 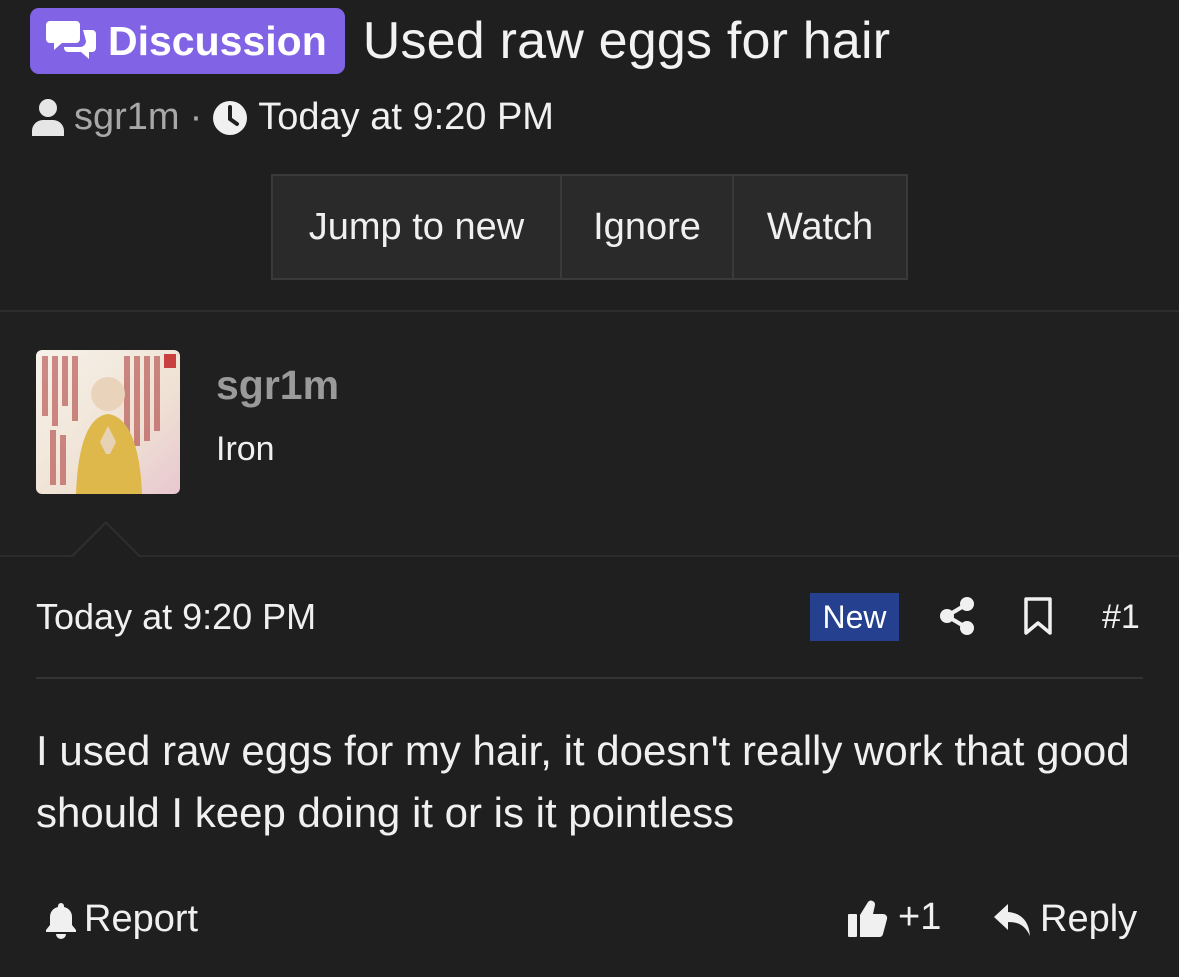 I want to click on clock-icon, so click(x=230, y=117).